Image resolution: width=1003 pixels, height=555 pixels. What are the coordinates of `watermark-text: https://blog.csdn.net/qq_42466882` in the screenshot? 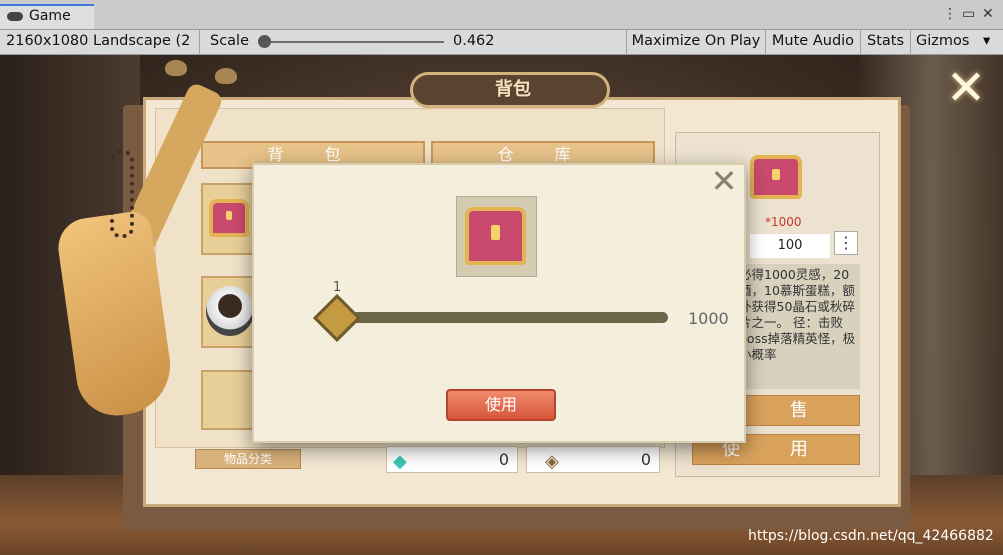 It's located at (871, 536).